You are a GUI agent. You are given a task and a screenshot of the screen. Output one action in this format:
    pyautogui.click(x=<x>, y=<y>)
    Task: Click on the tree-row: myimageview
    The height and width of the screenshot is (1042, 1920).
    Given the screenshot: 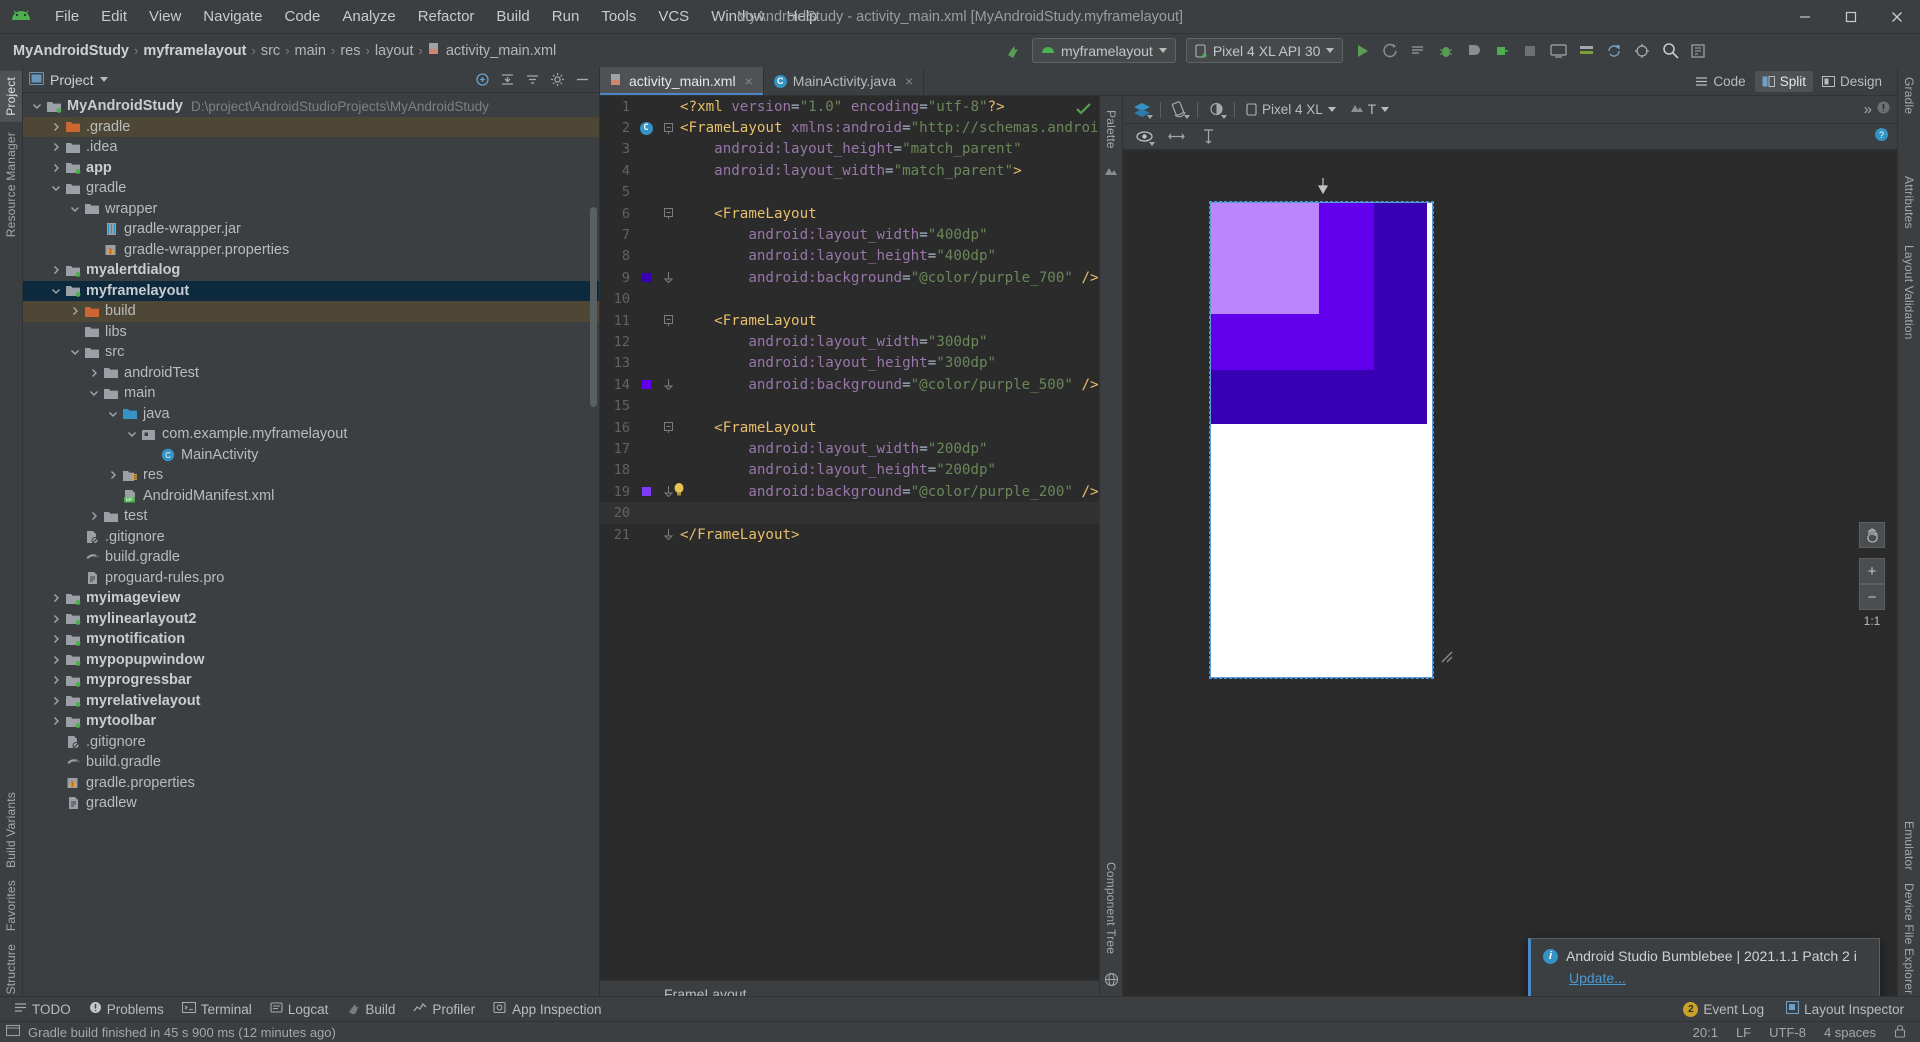 What is the action you would take?
    pyautogui.click(x=311, y=598)
    